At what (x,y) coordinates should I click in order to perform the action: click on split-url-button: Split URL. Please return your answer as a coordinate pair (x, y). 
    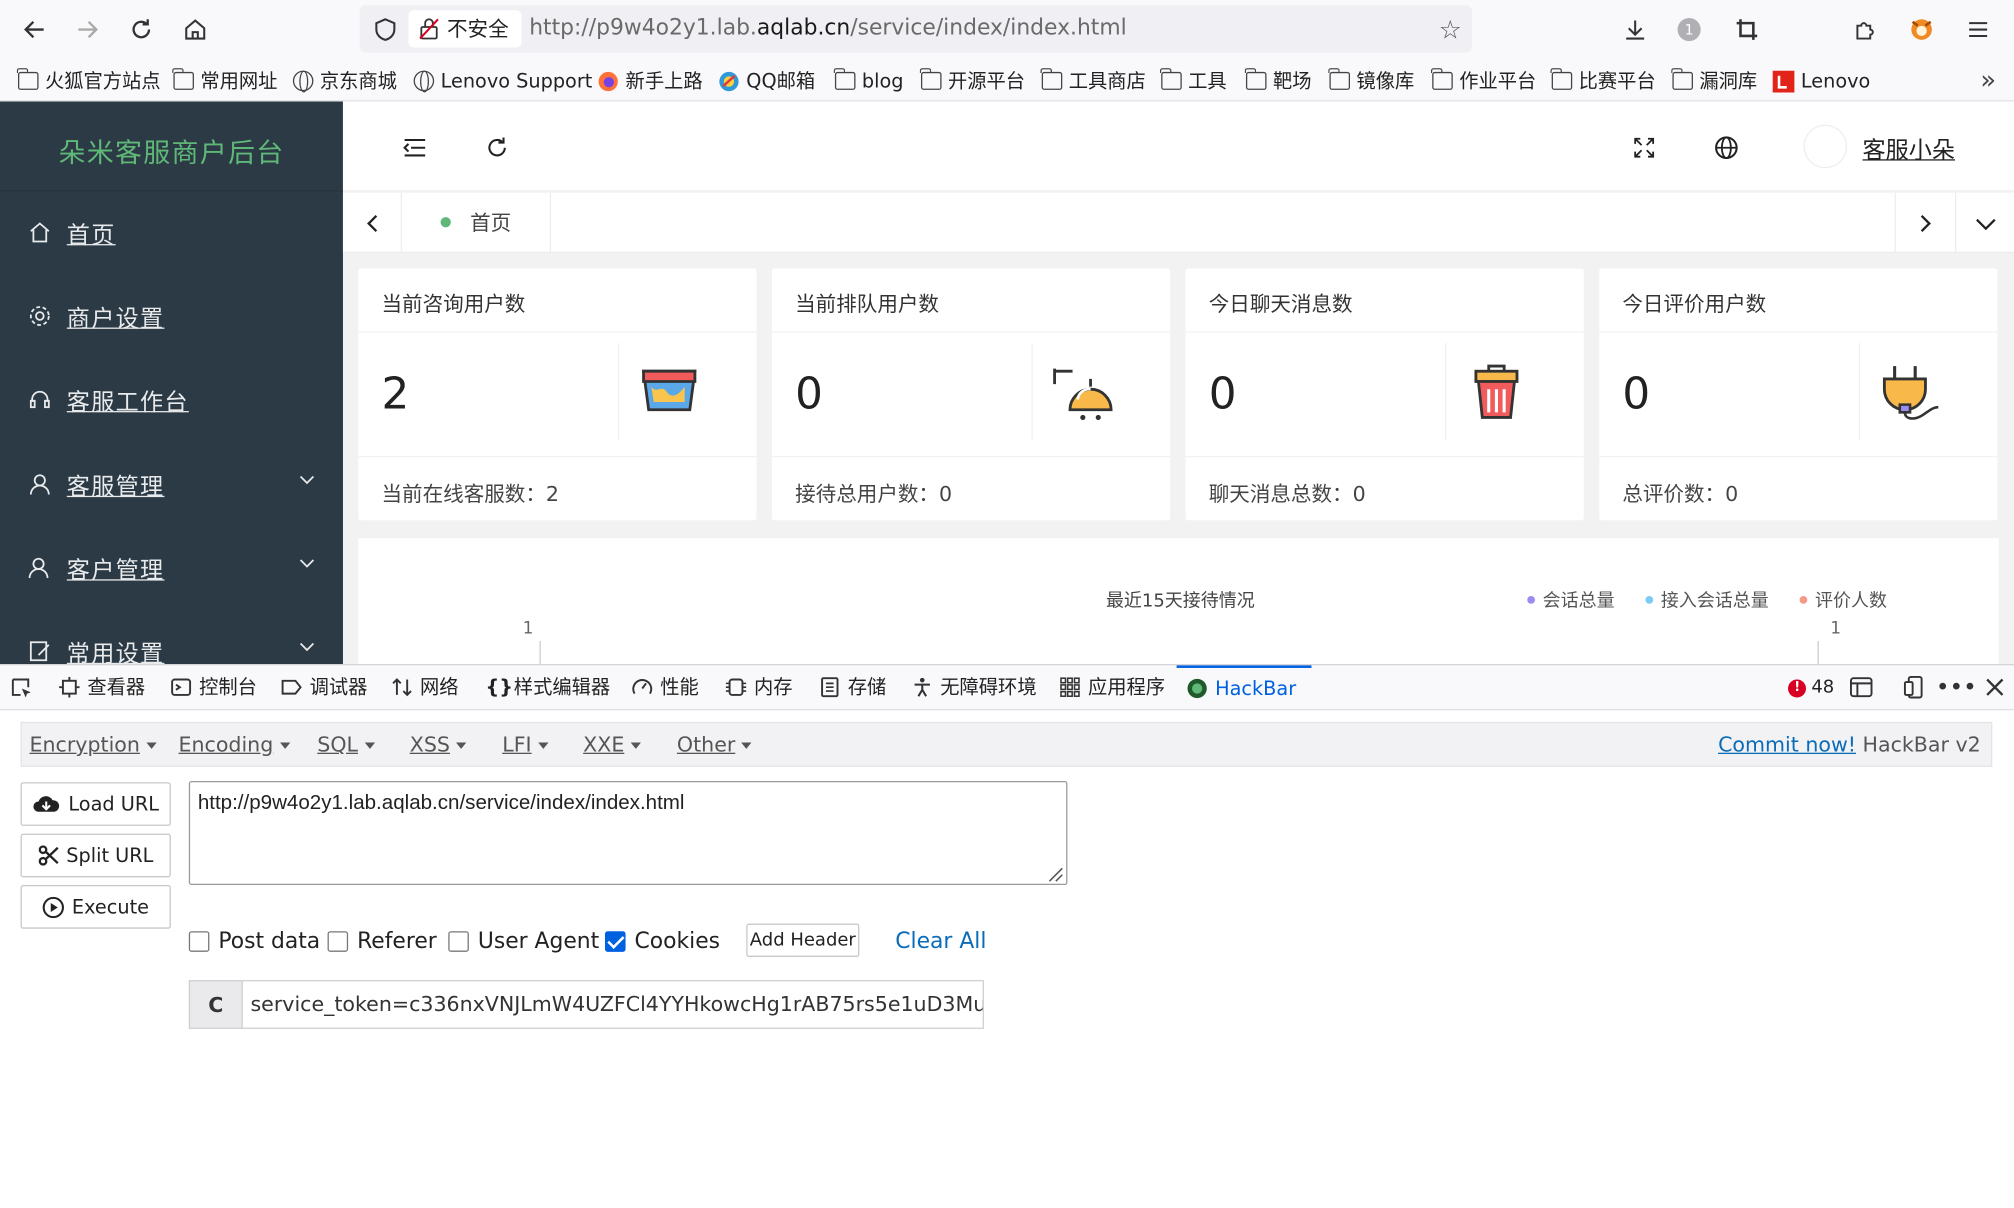
    Looking at the image, I should click on (95, 855).